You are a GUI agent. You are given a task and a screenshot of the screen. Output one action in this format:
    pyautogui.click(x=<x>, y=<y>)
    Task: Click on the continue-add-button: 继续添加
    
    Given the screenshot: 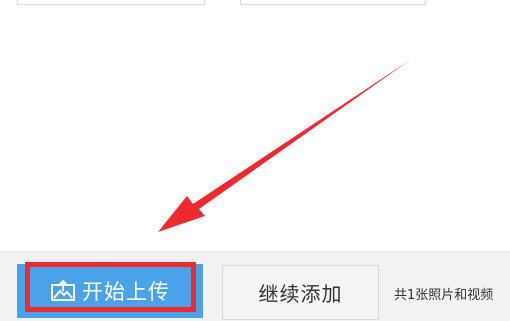 What is the action you would take?
    pyautogui.click(x=300, y=292)
    